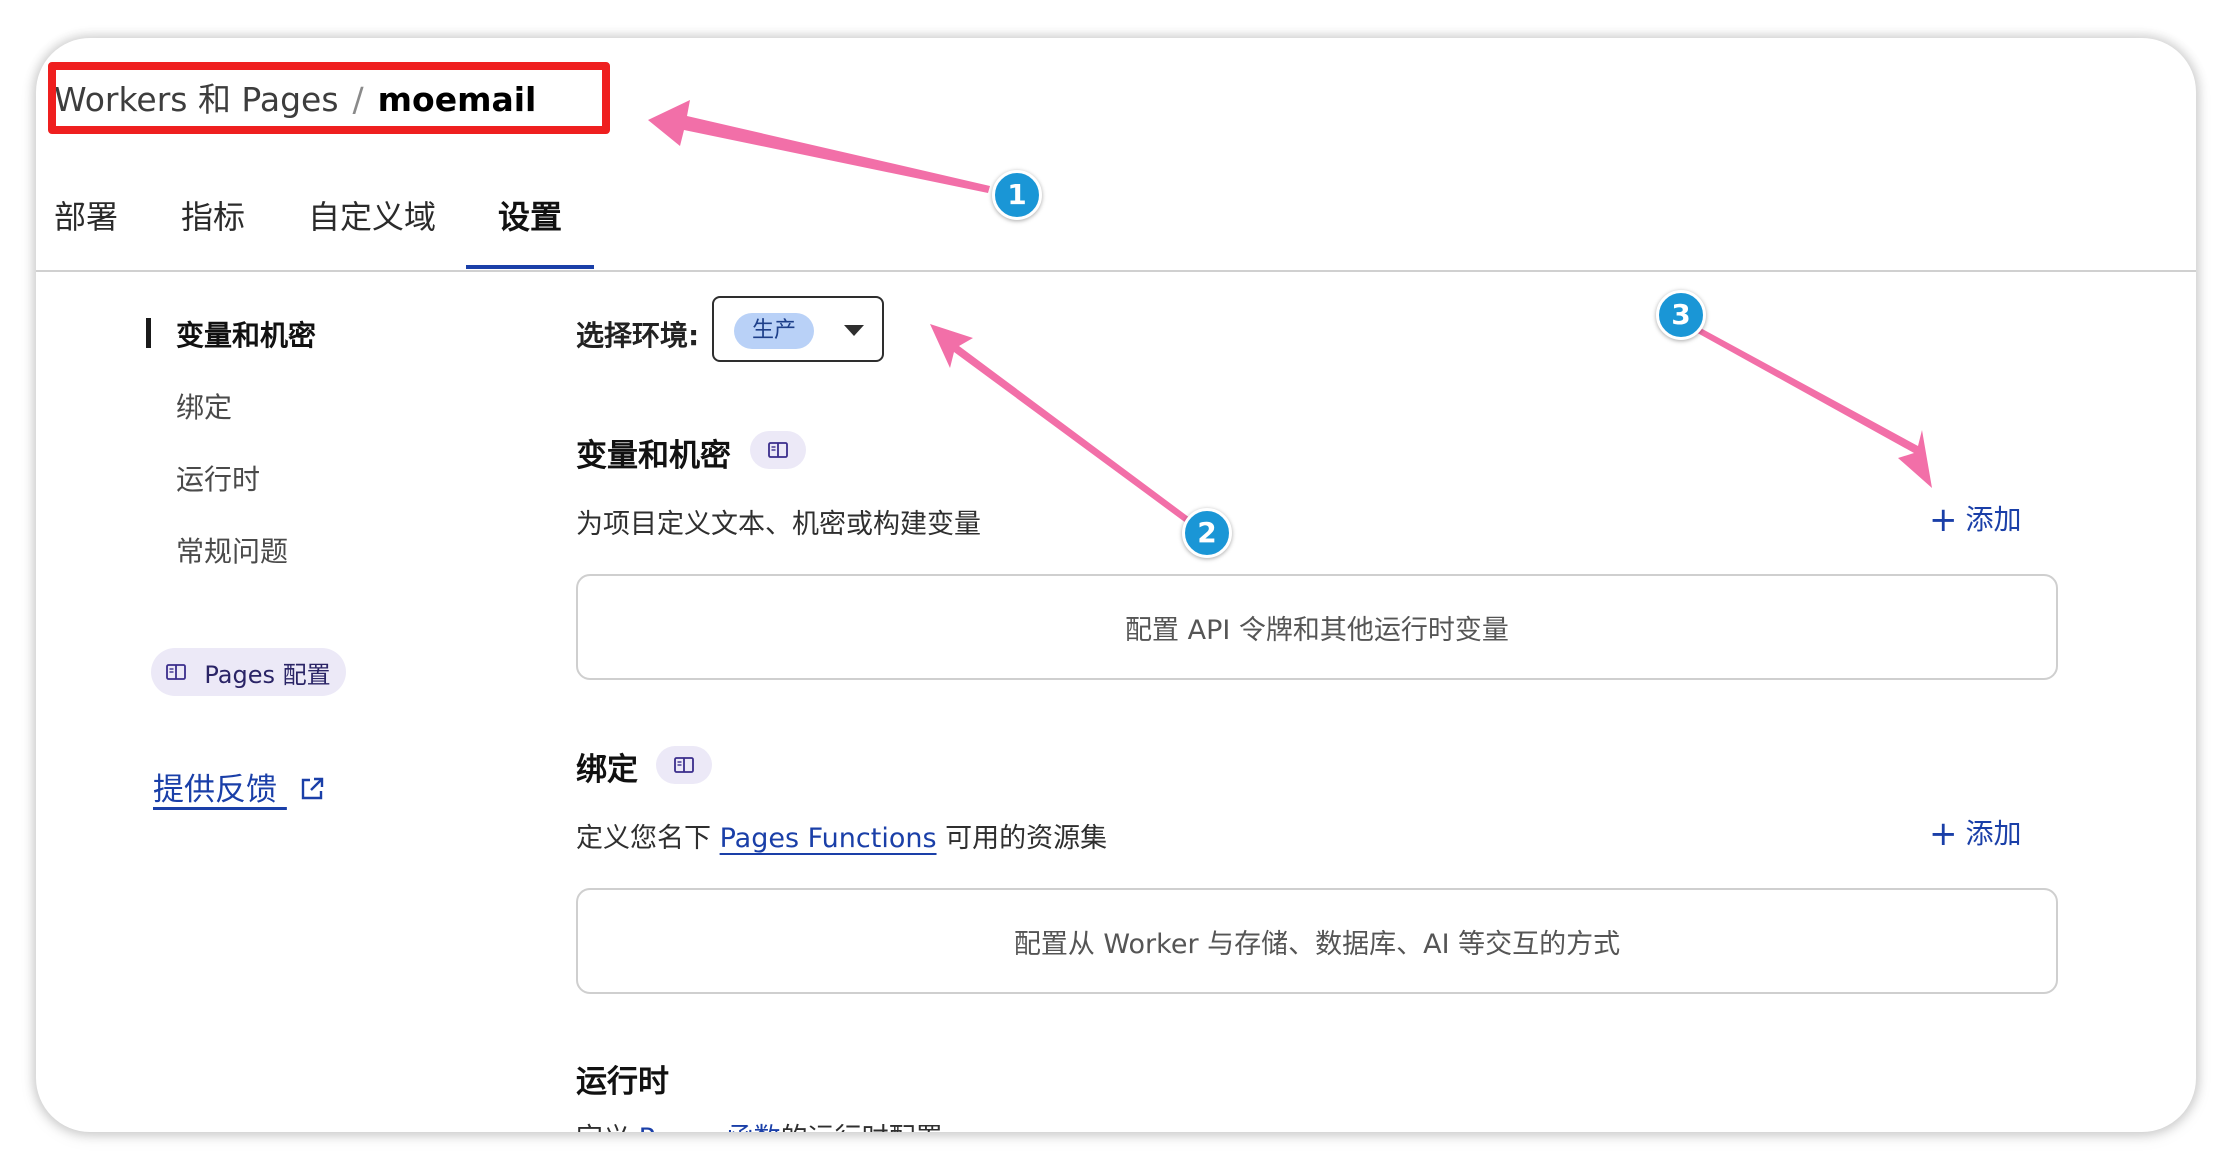 The image size is (2232, 1168). Describe the element at coordinates (1017, 195) in the screenshot. I see `callout-1: 1` at that location.